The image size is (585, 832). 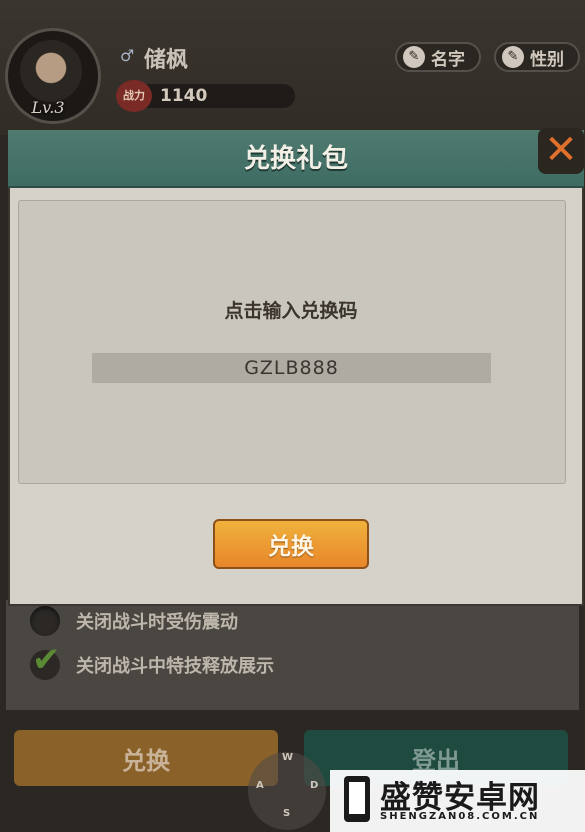 What do you see at coordinates (48, 107) in the screenshot?
I see `level-badge: Lv.3` at bounding box center [48, 107].